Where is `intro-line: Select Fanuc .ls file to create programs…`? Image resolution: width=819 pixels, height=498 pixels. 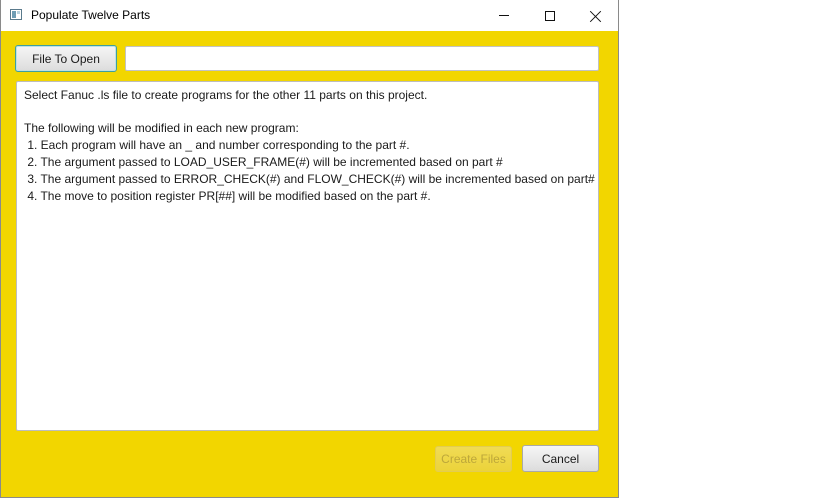 intro-line: Select Fanuc .ls file to create programs… is located at coordinates (226, 95).